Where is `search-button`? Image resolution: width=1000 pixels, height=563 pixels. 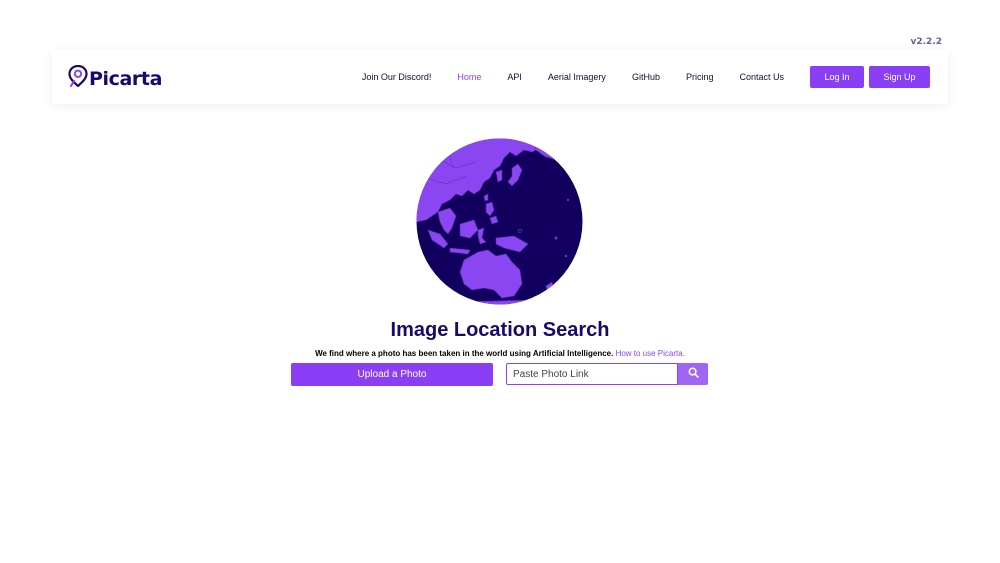
search-button is located at coordinates (693, 374).